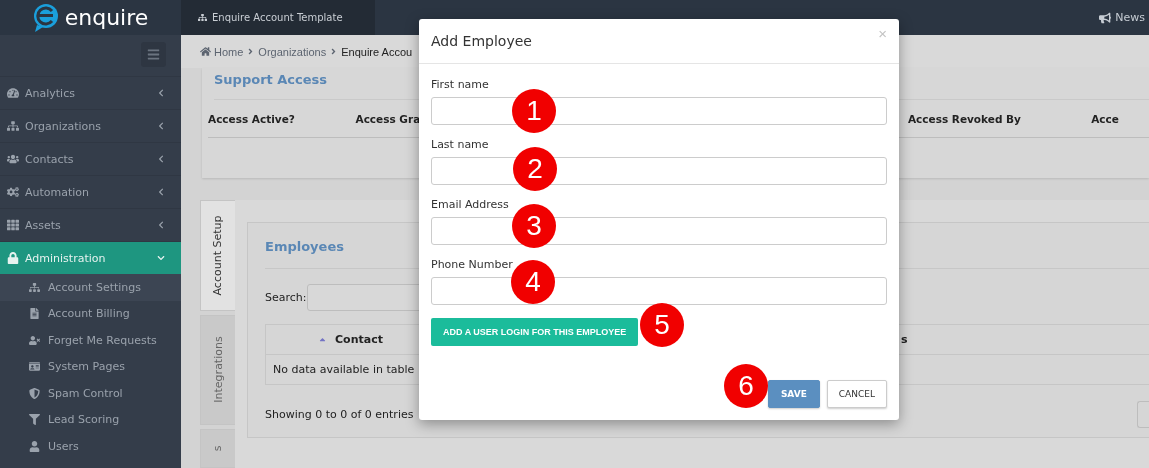  Describe the element at coordinates (34, 393) in the screenshot. I see `shield-icon` at that location.